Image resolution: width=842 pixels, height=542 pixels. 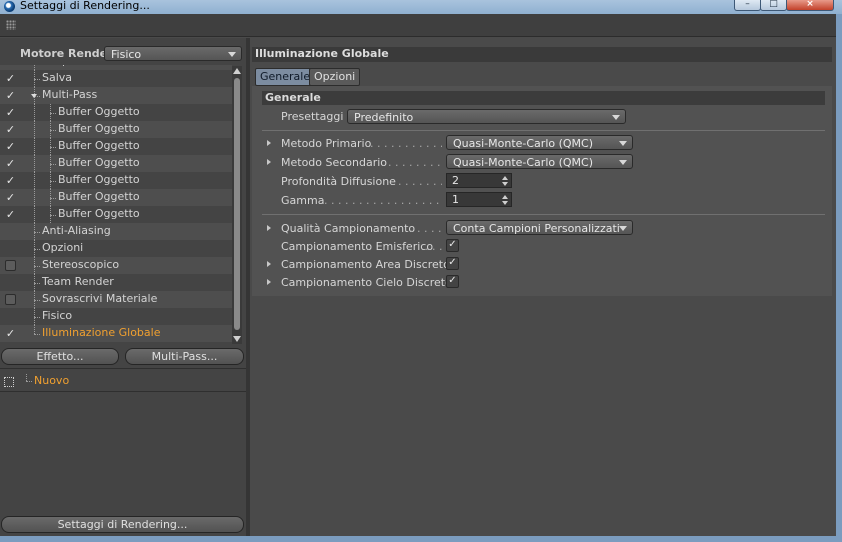 I want to click on tree-row: Stereoscopico, so click(x=116, y=265).